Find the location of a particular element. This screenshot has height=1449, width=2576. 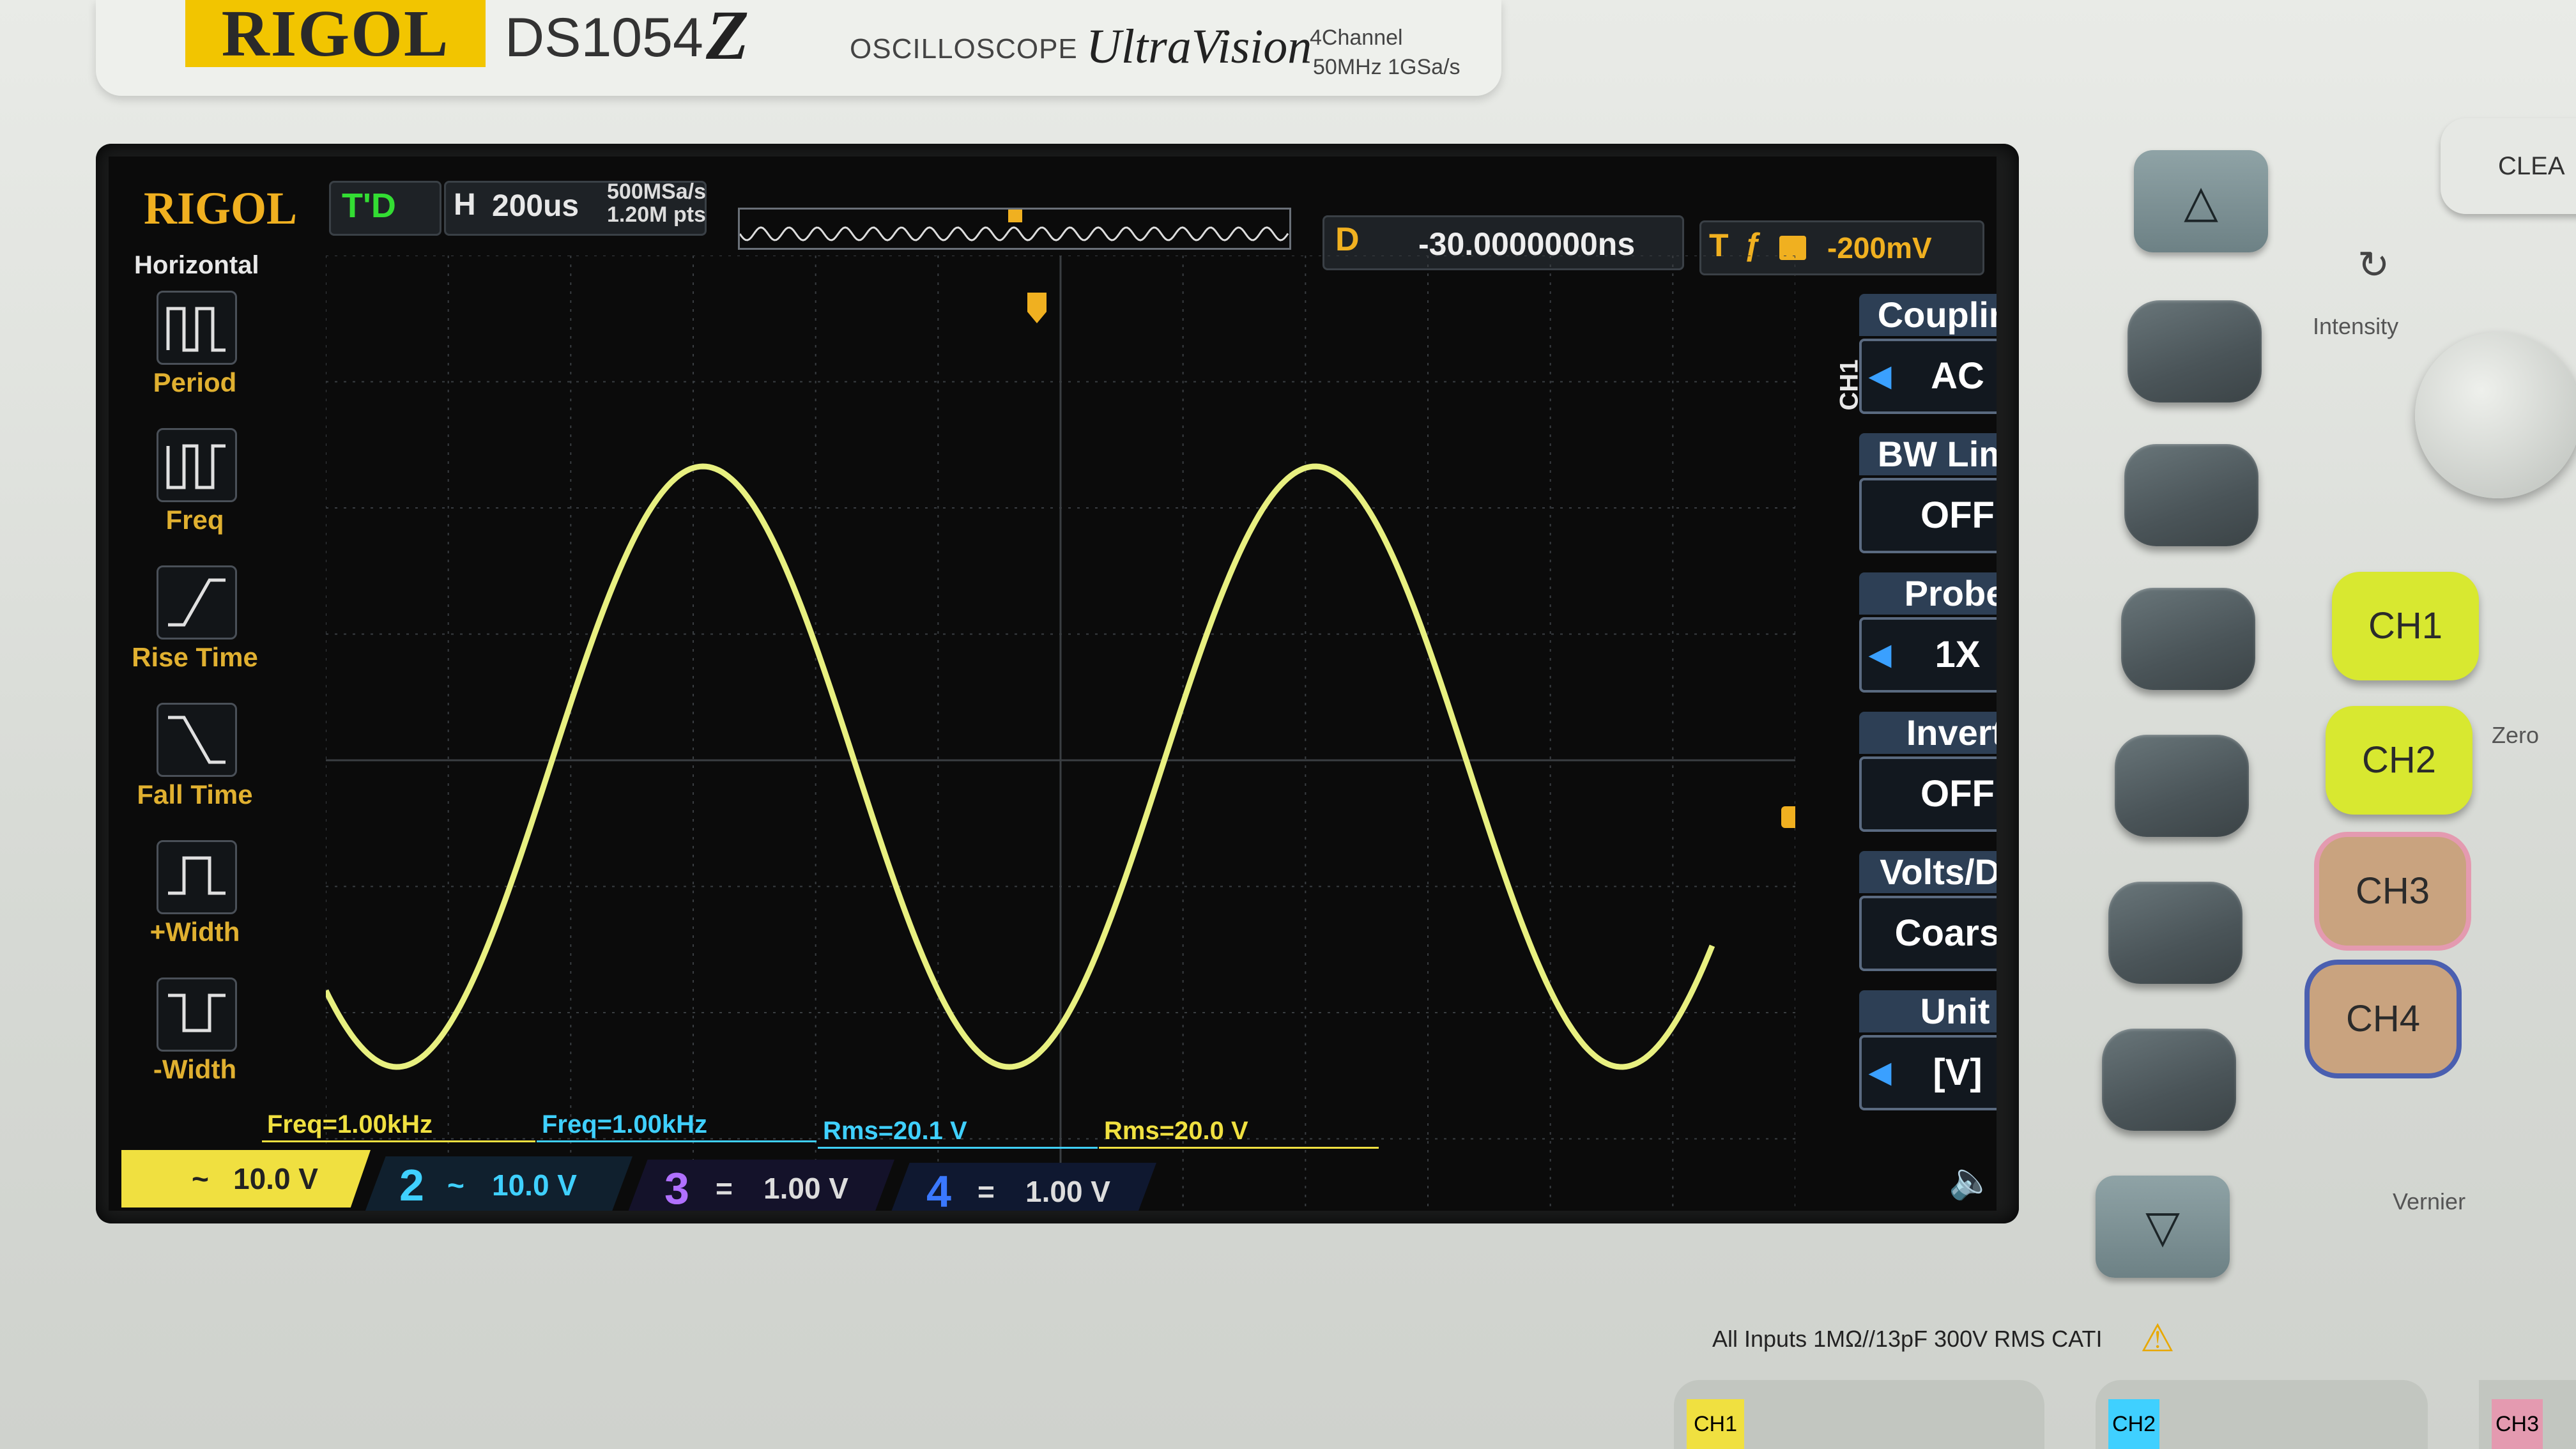

channel-number: 3 is located at coordinates (676, 1187).